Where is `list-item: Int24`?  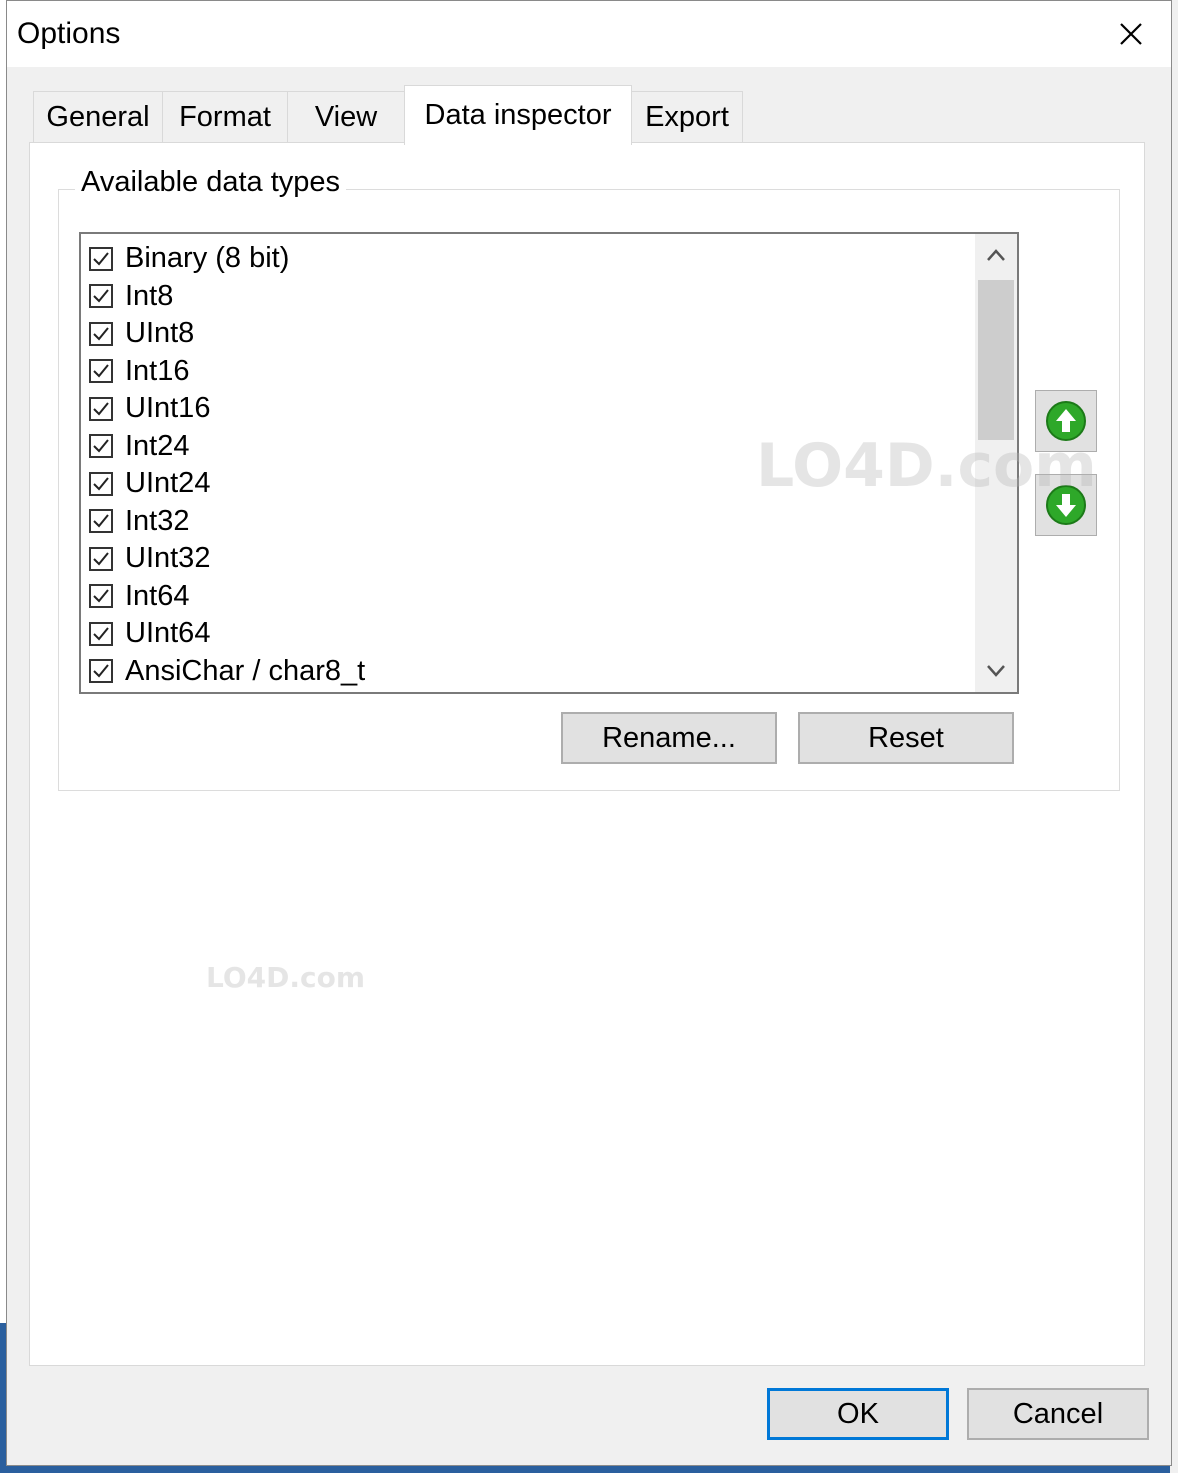 list-item: Int24 is located at coordinates (139, 446).